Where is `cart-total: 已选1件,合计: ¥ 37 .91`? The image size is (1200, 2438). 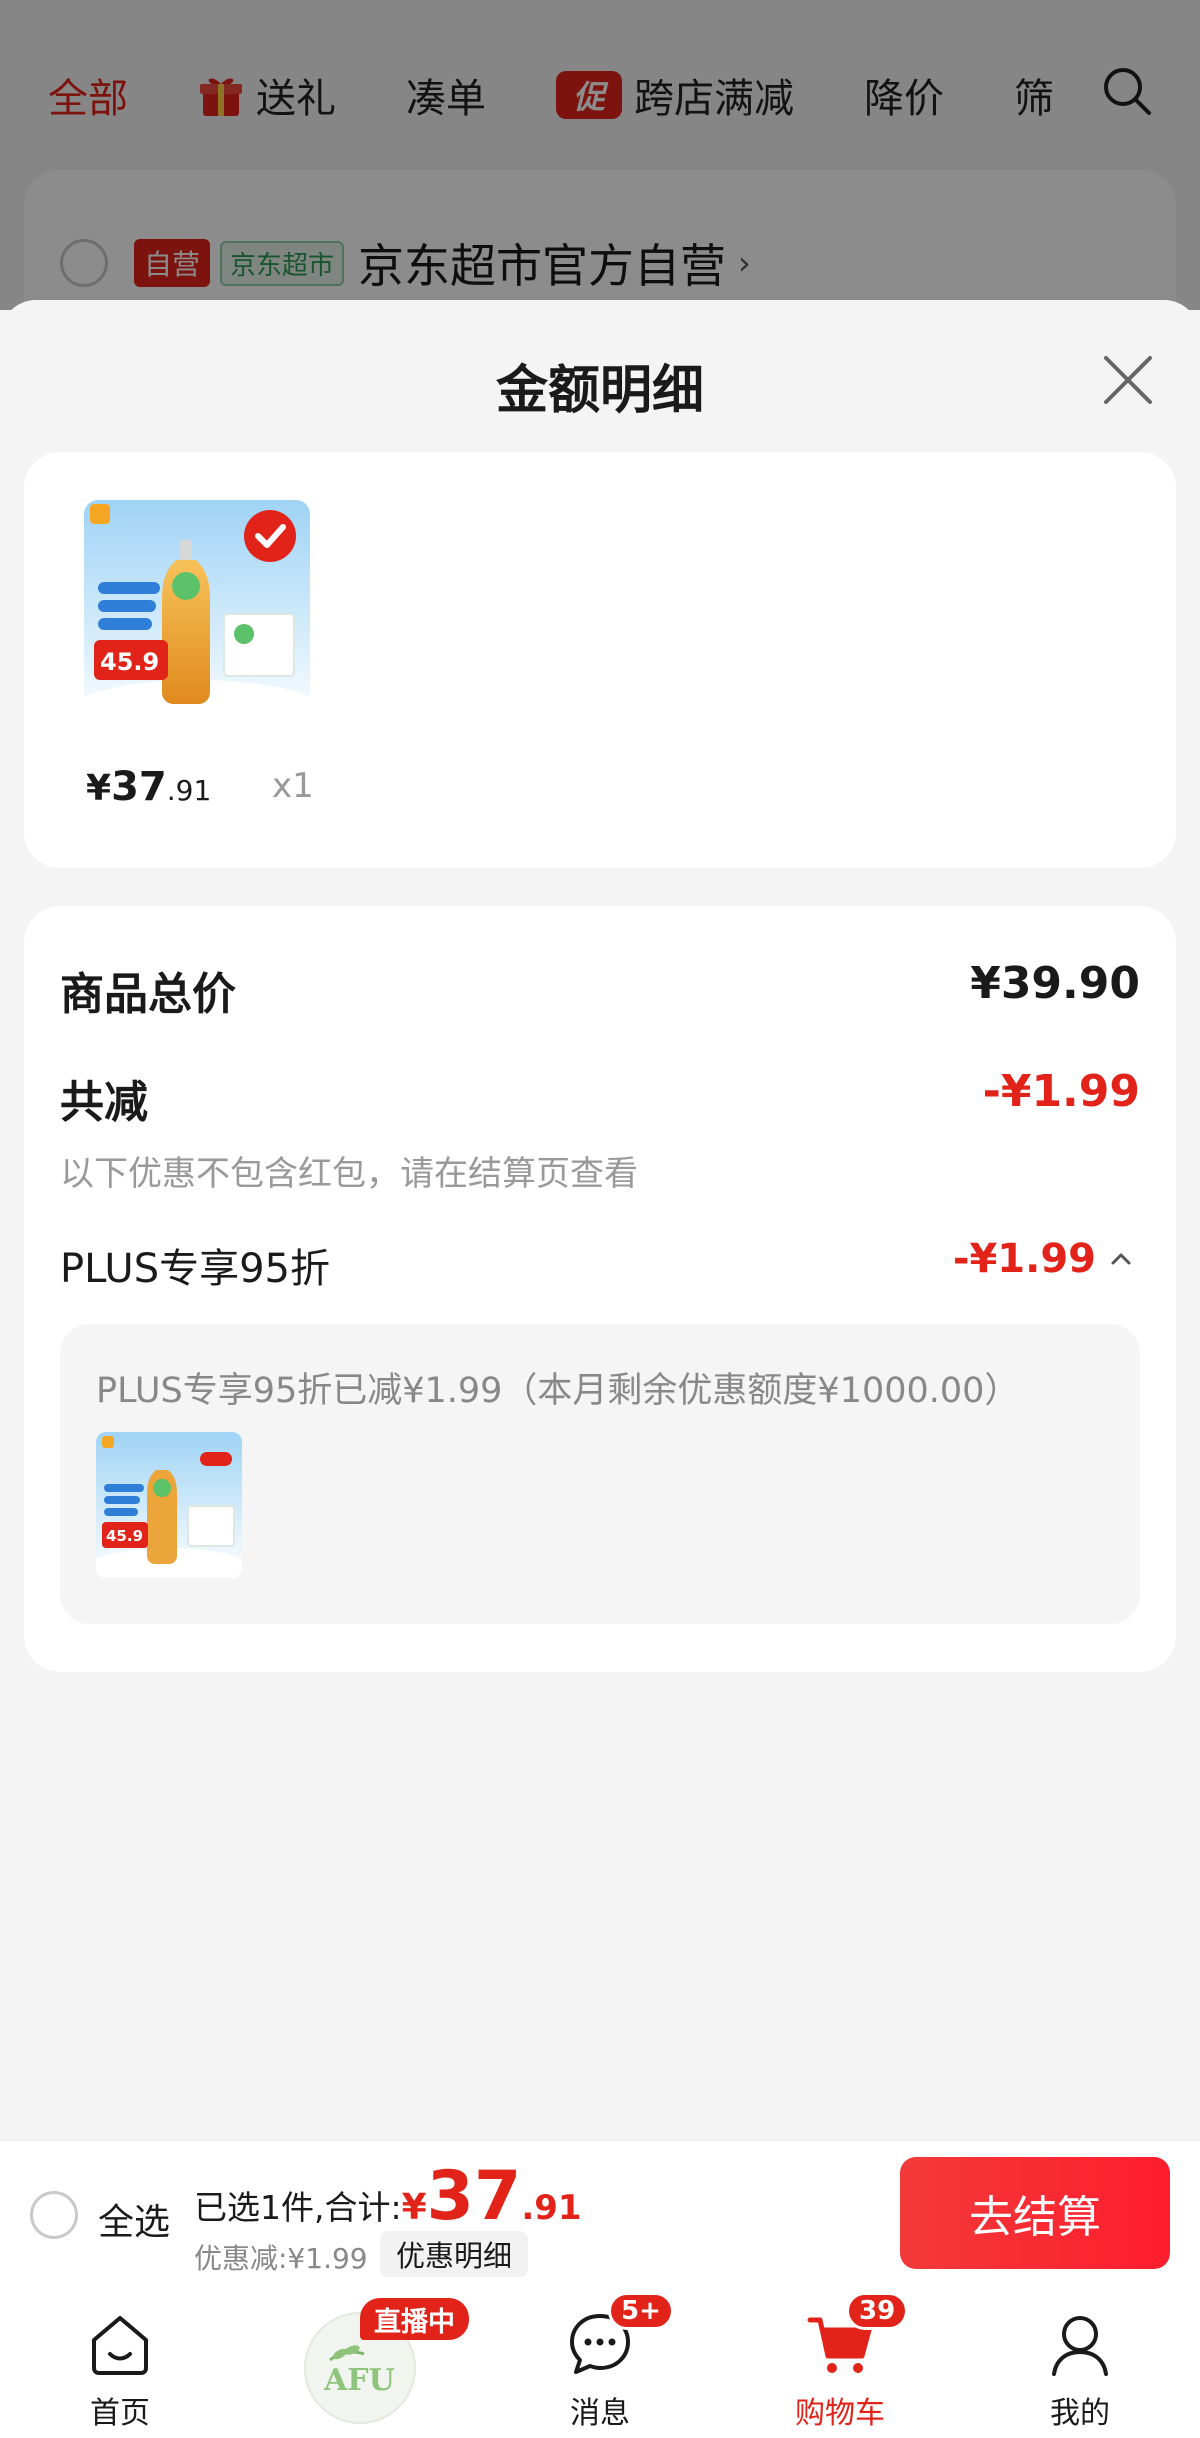
cart-total: 已选1件,合计: ¥ 37 .91 is located at coordinates (388, 2197).